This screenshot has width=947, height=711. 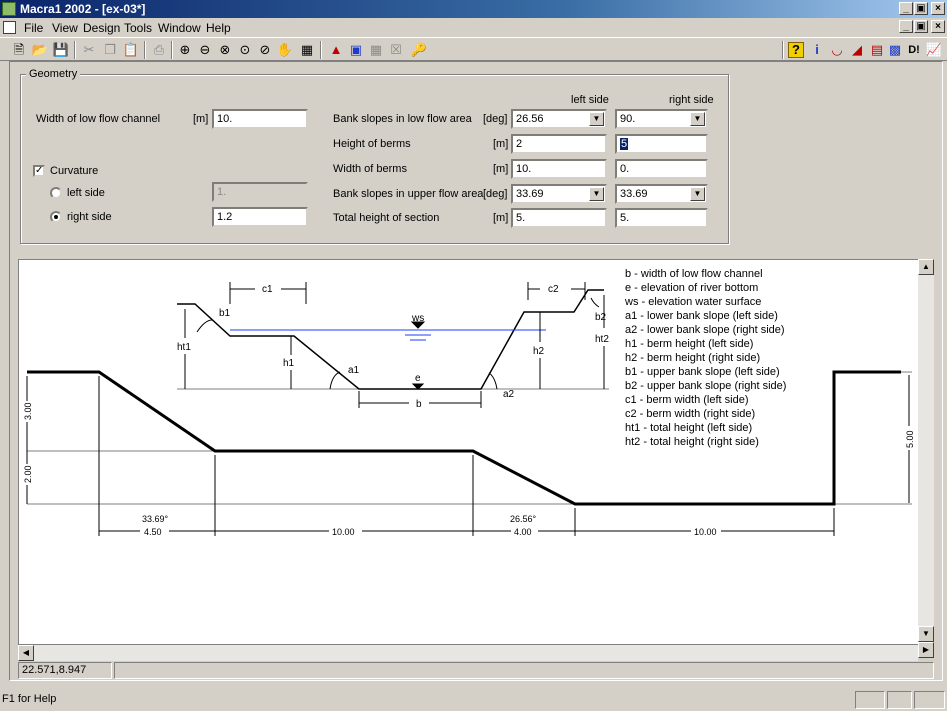 What do you see at coordinates (601, 317) in the screenshot?
I see `label-b2: b2` at bounding box center [601, 317].